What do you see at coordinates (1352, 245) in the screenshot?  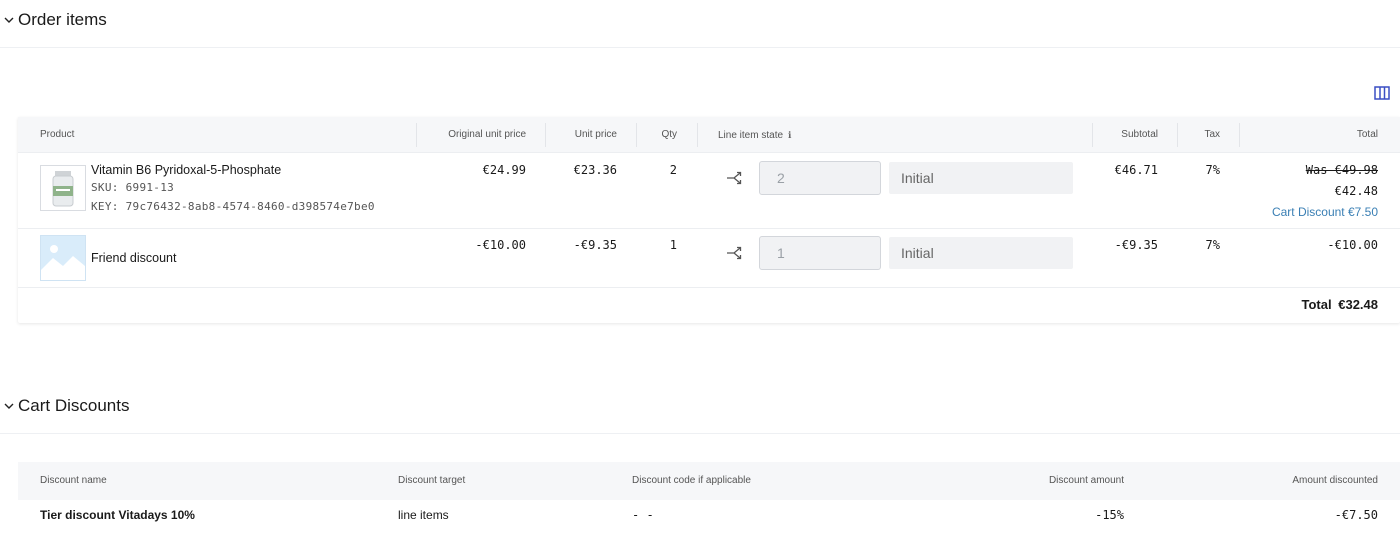 I see `total: -€10.00` at bounding box center [1352, 245].